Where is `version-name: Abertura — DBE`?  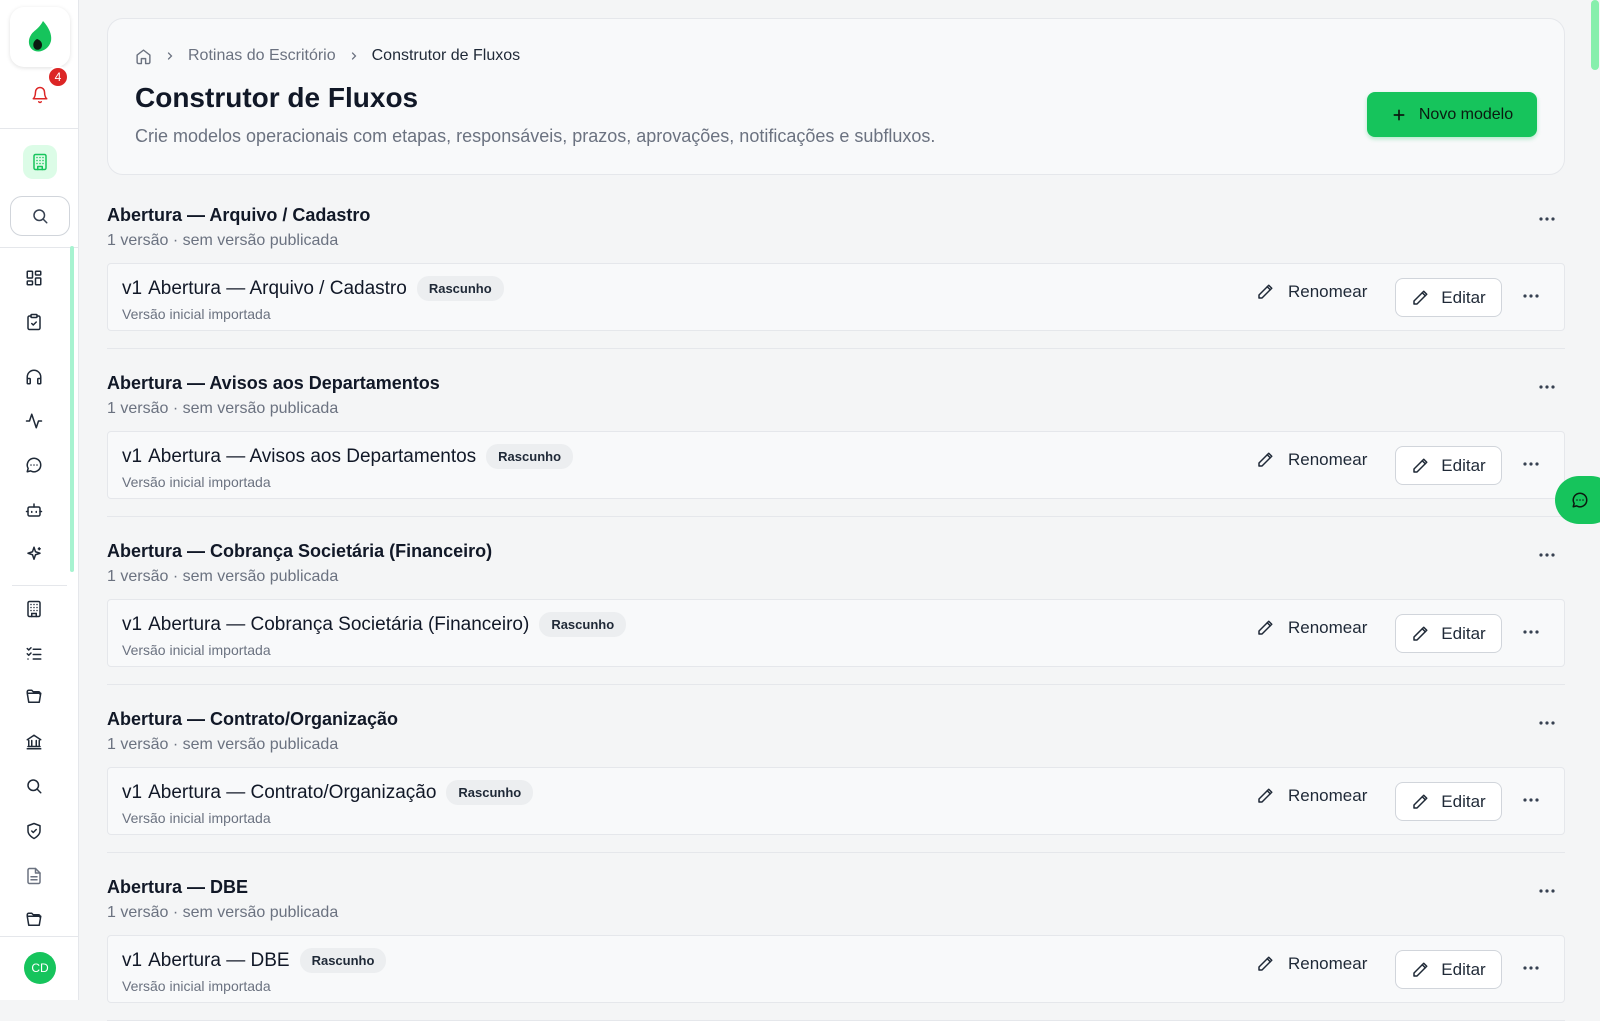
version-name: Abertura — DBE is located at coordinates (219, 960).